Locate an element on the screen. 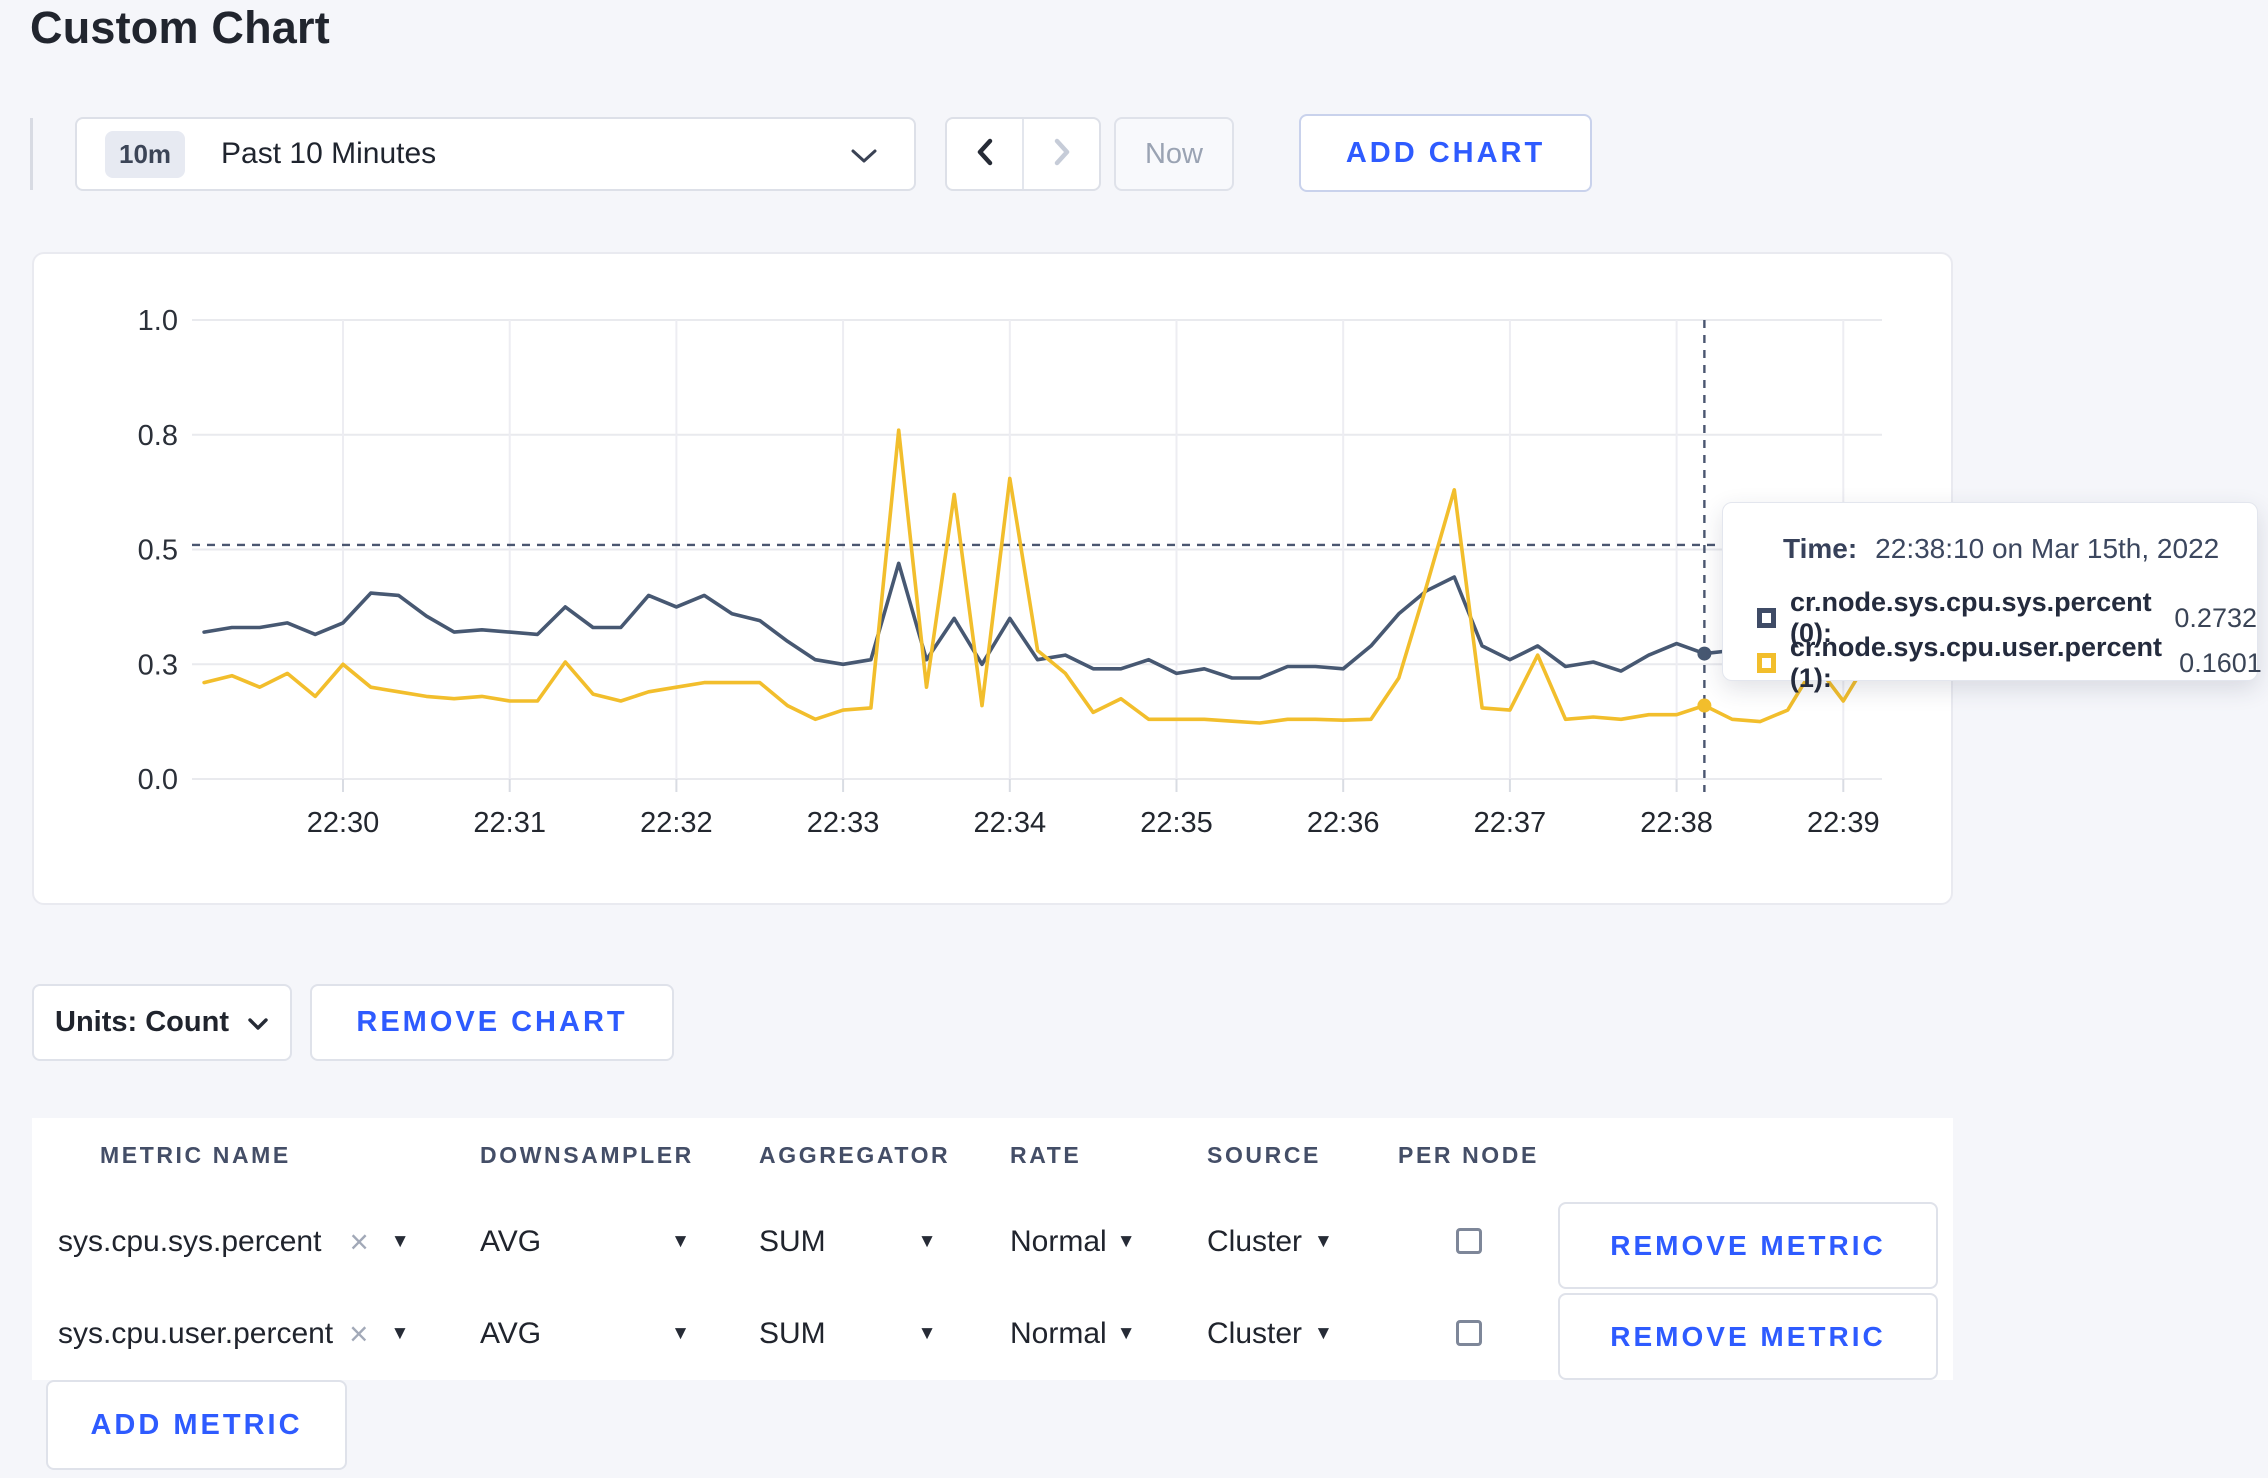 The height and width of the screenshot is (1478, 2268). time-pager is located at coordinates (1023, 154).